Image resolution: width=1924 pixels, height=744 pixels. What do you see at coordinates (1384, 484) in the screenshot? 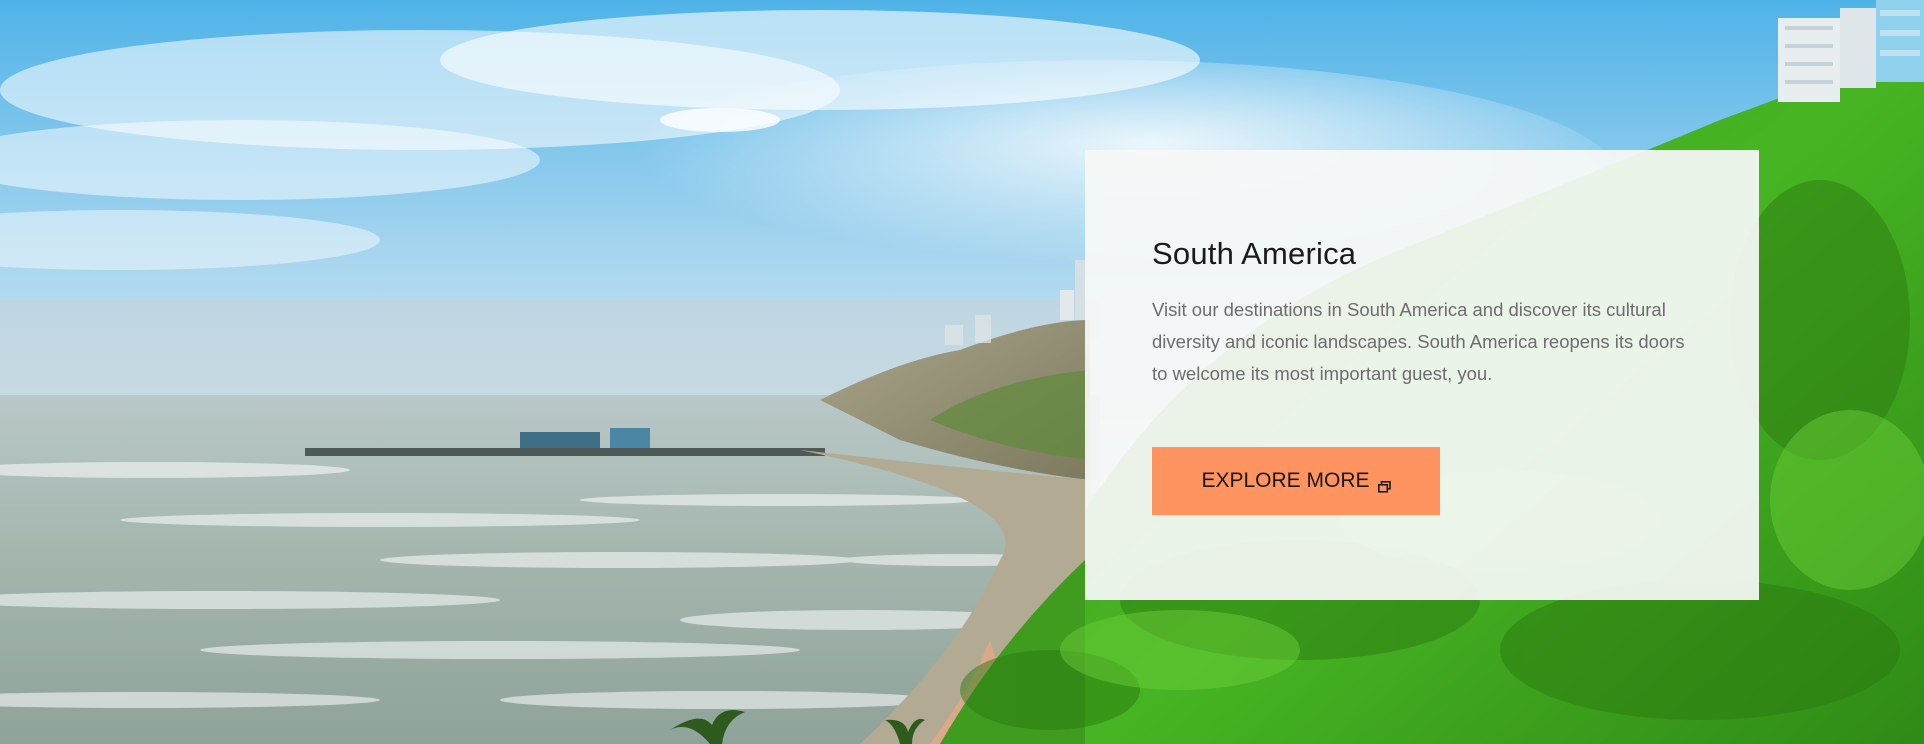
I see `external-link-icon` at bounding box center [1384, 484].